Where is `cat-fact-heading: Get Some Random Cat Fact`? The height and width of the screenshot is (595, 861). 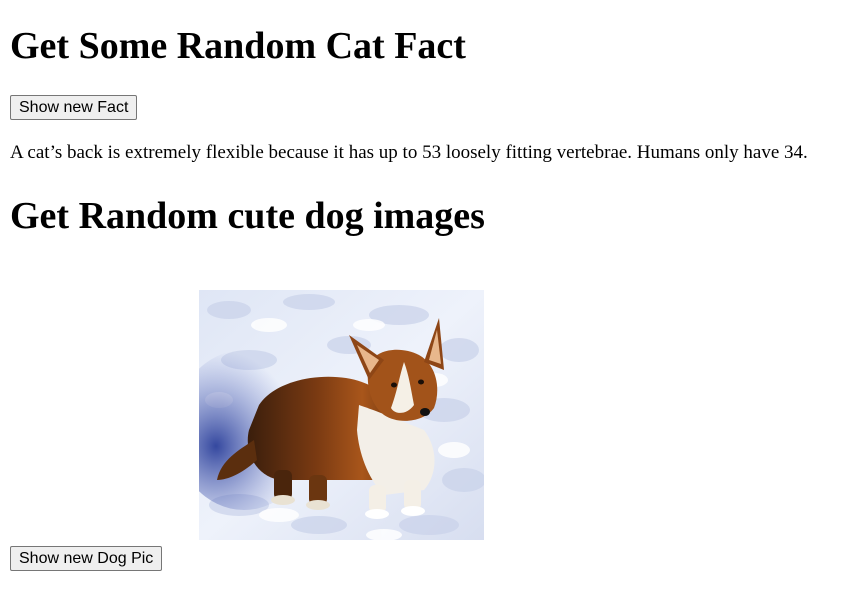 cat-fact-heading: Get Some Random Cat Fact is located at coordinates (238, 46).